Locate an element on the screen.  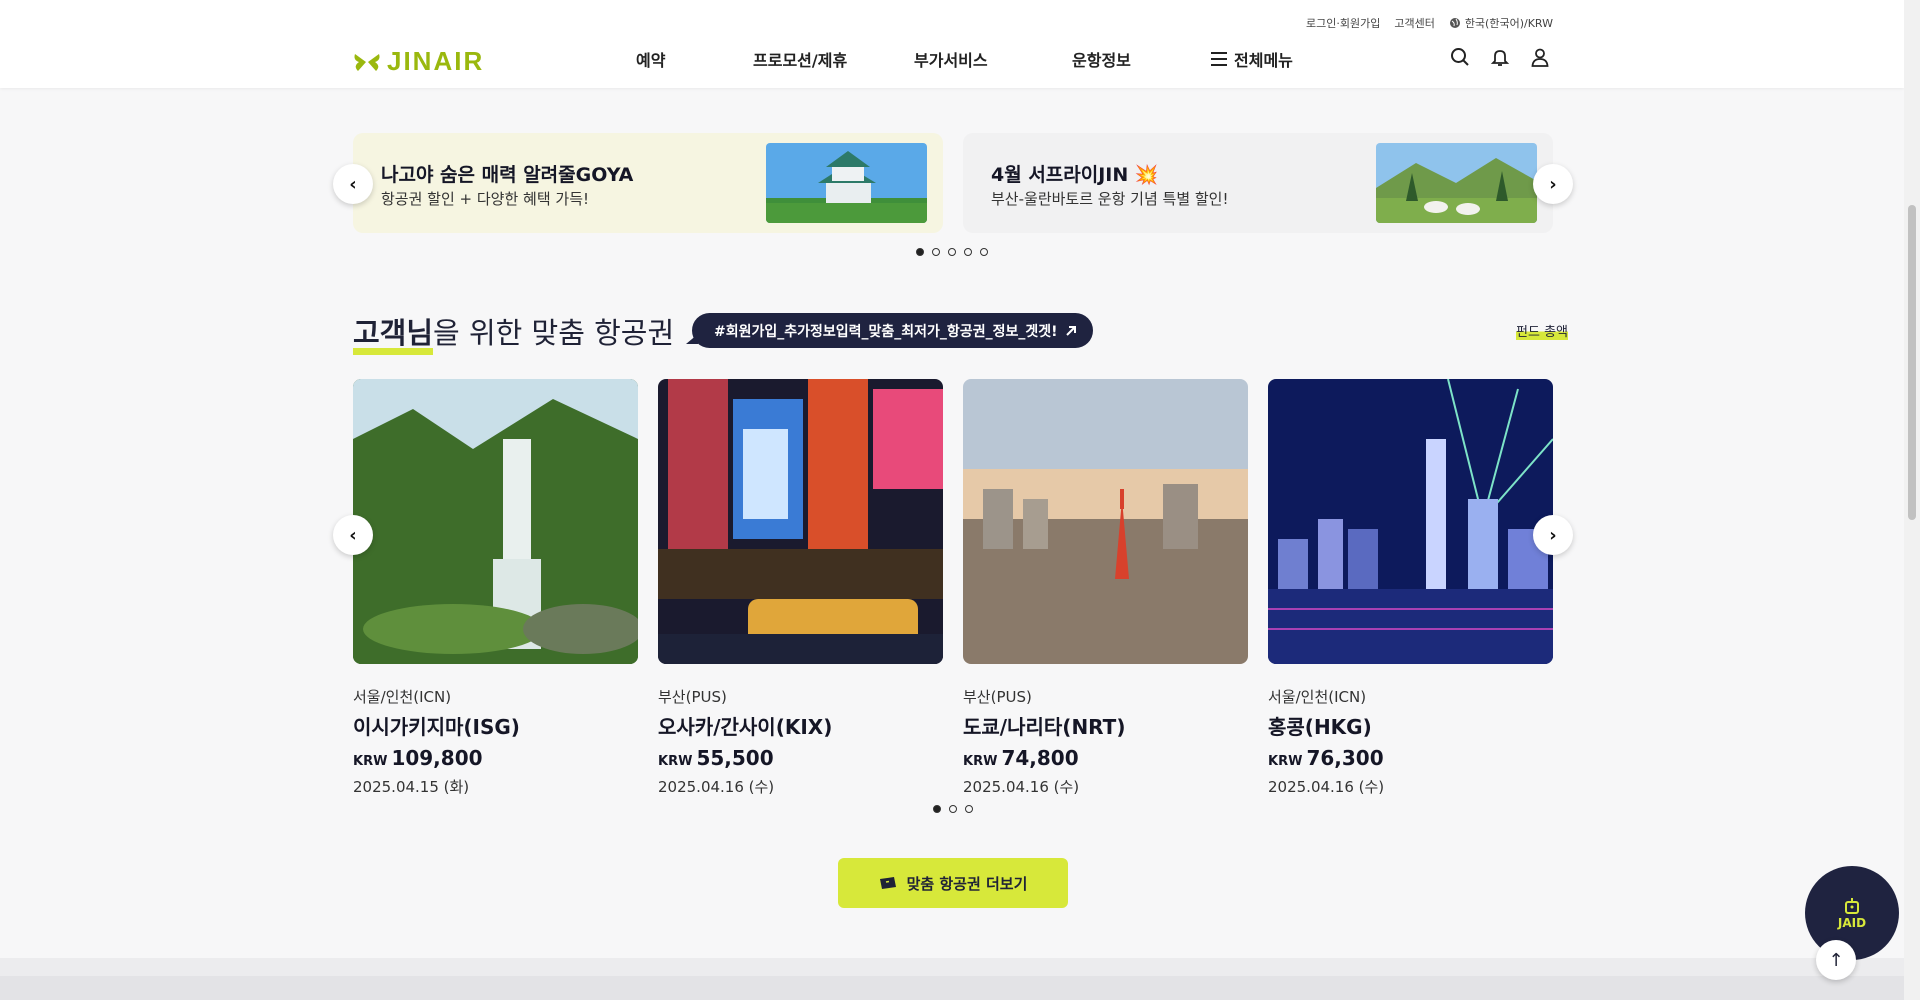
nav-services: 부가서비스 is located at coordinates (951, 59).